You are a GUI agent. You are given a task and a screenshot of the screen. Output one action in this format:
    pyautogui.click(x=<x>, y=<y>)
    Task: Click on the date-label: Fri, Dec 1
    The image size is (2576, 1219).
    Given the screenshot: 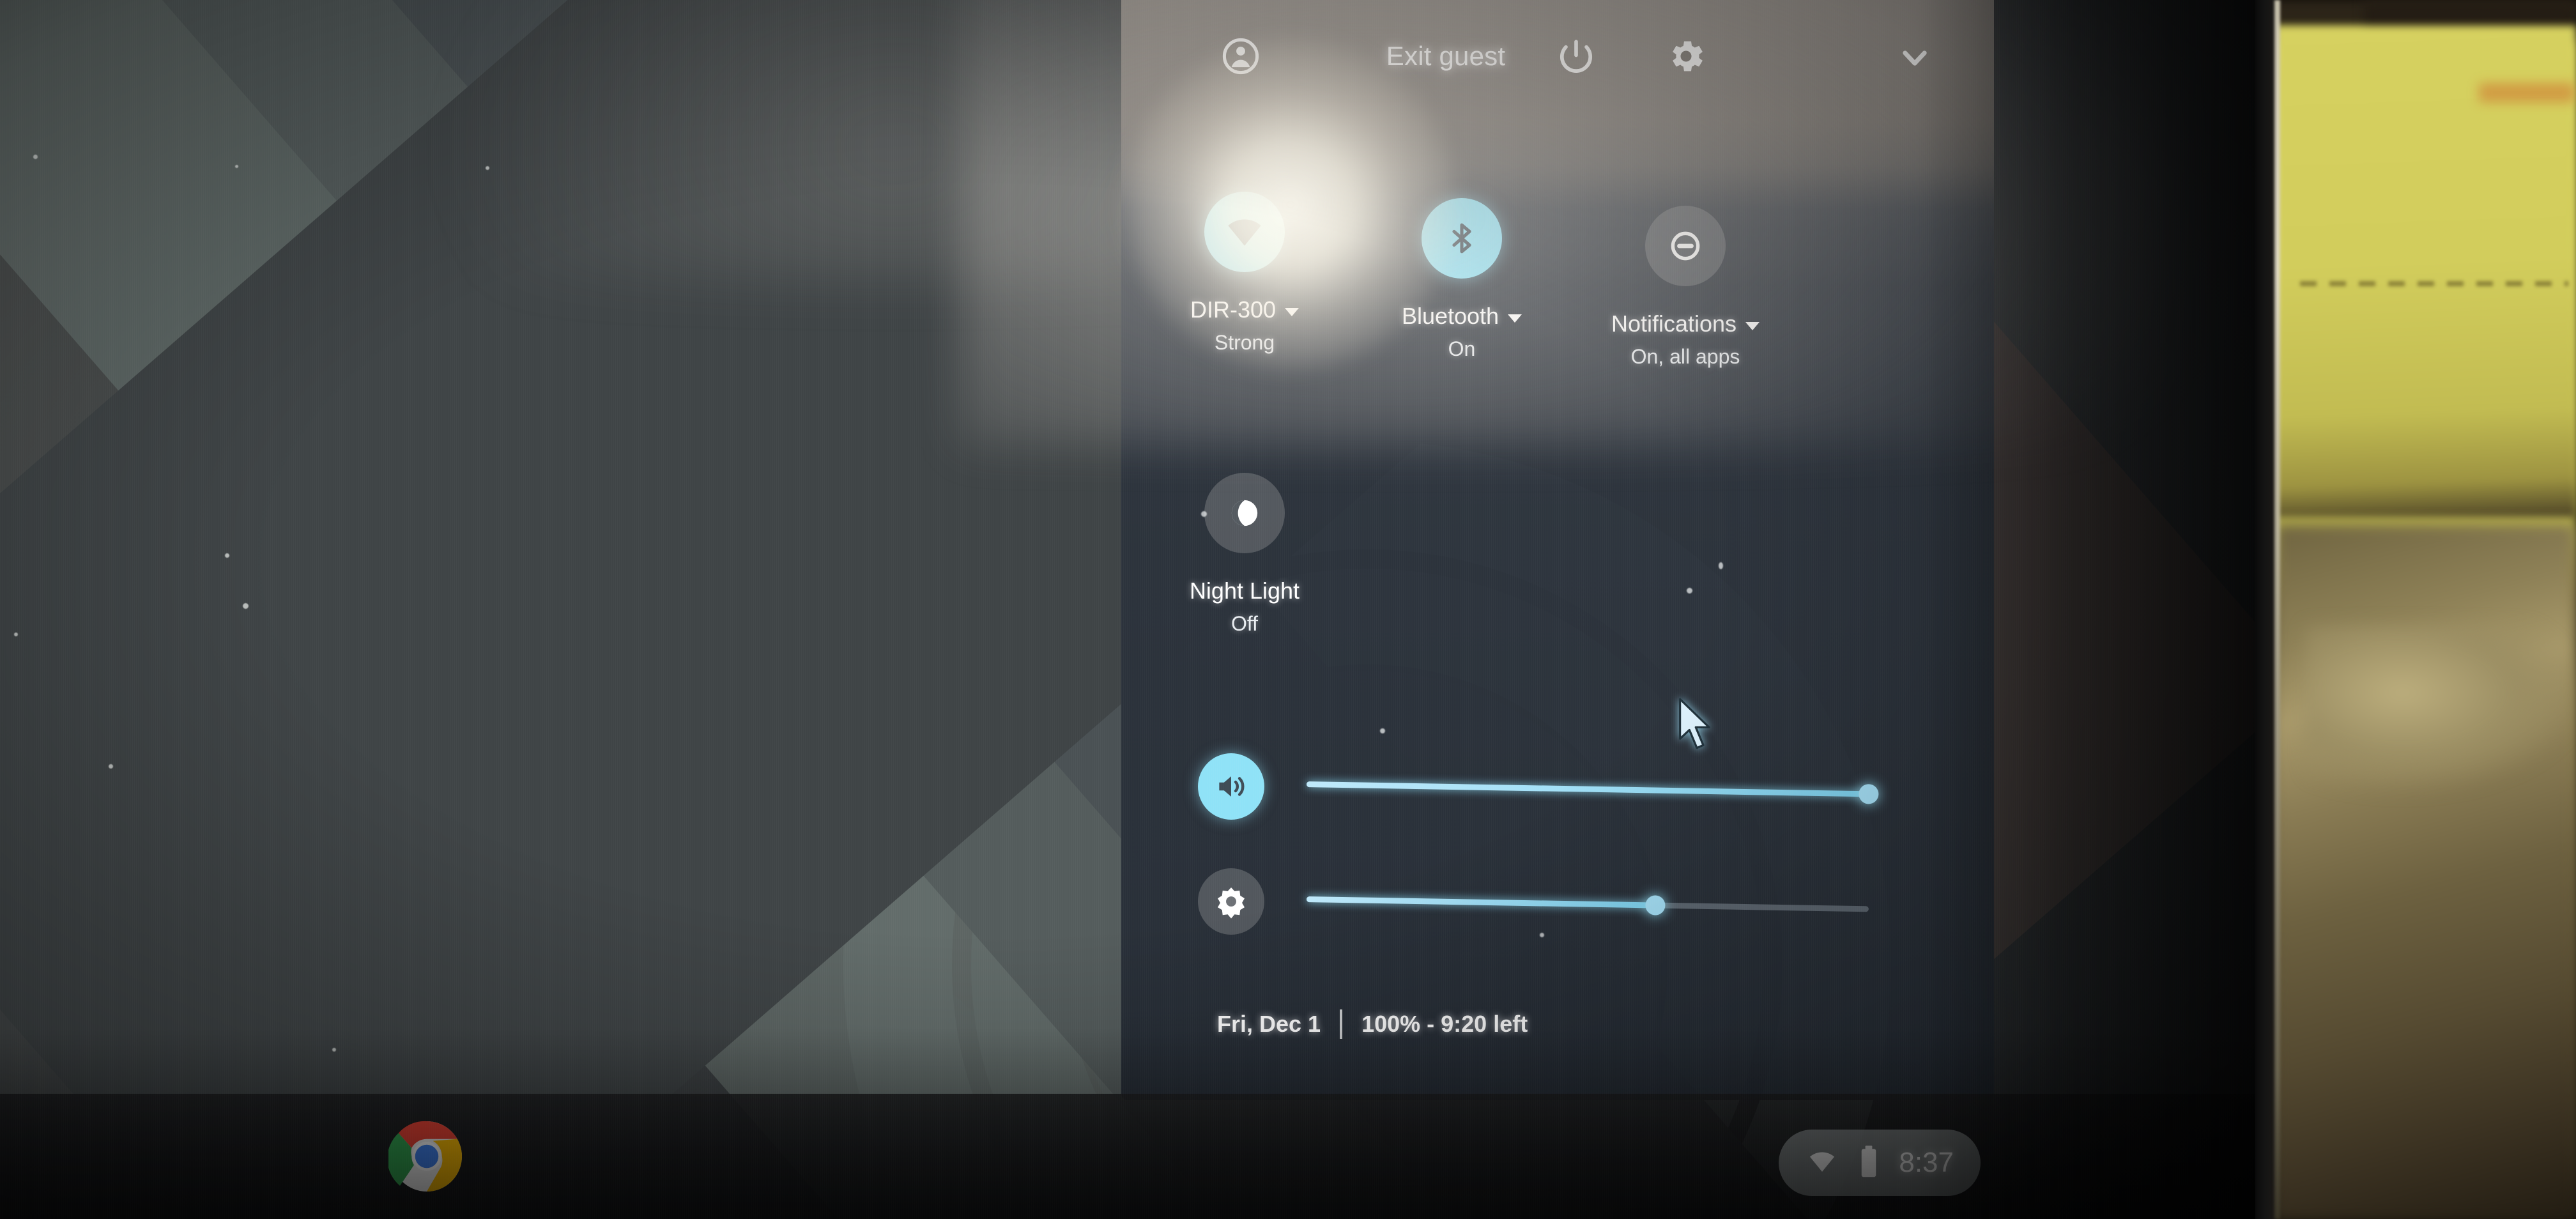 What is the action you would take?
    pyautogui.click(x=1269, y=1024)
    